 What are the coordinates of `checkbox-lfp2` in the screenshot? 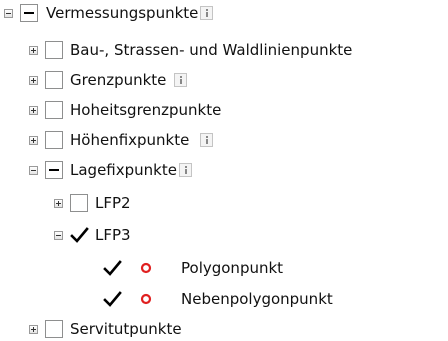 It's located at (79, 203).